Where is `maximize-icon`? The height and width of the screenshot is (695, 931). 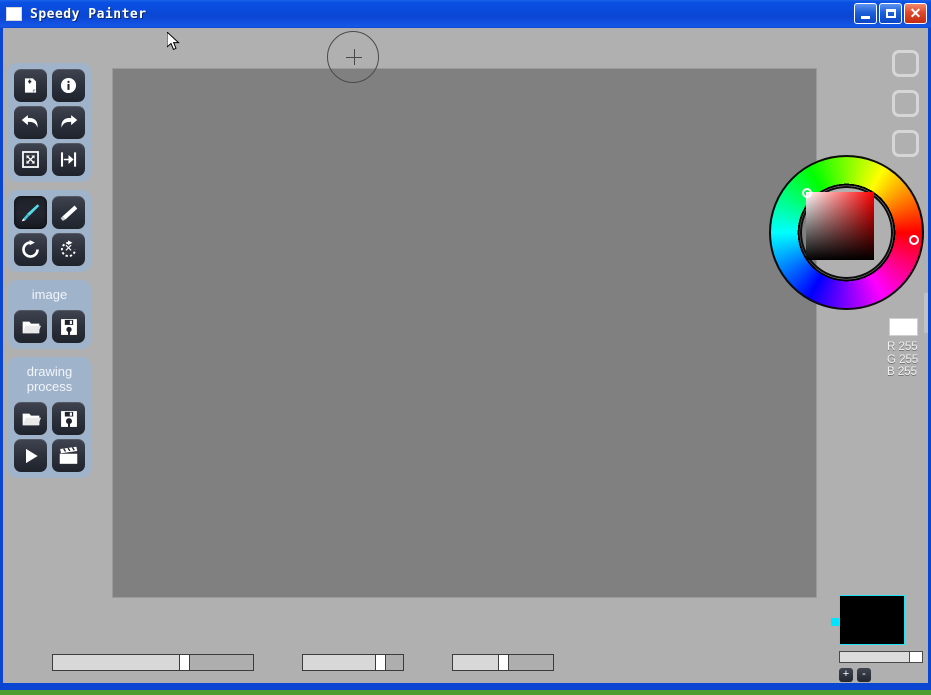
maximize-icon is located at coordinates (890, 13).